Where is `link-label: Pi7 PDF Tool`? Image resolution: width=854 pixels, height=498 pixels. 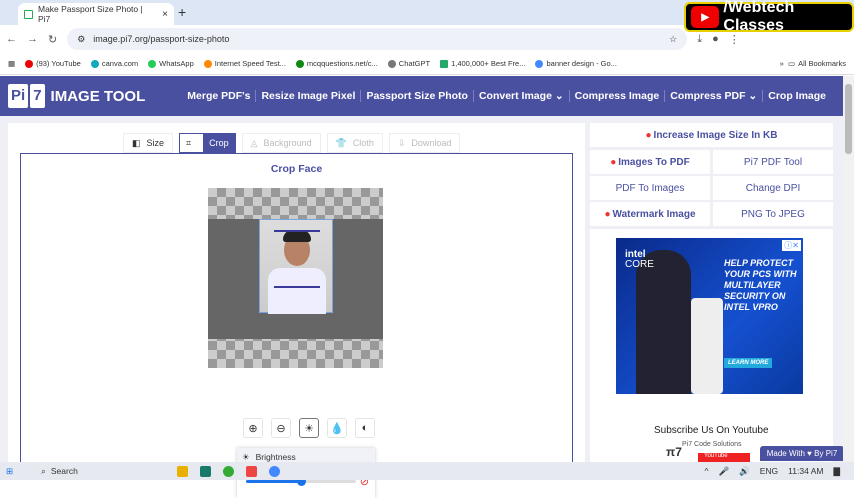
link-label: Pi7 PDF Tool is located at coordinates (773, 162).